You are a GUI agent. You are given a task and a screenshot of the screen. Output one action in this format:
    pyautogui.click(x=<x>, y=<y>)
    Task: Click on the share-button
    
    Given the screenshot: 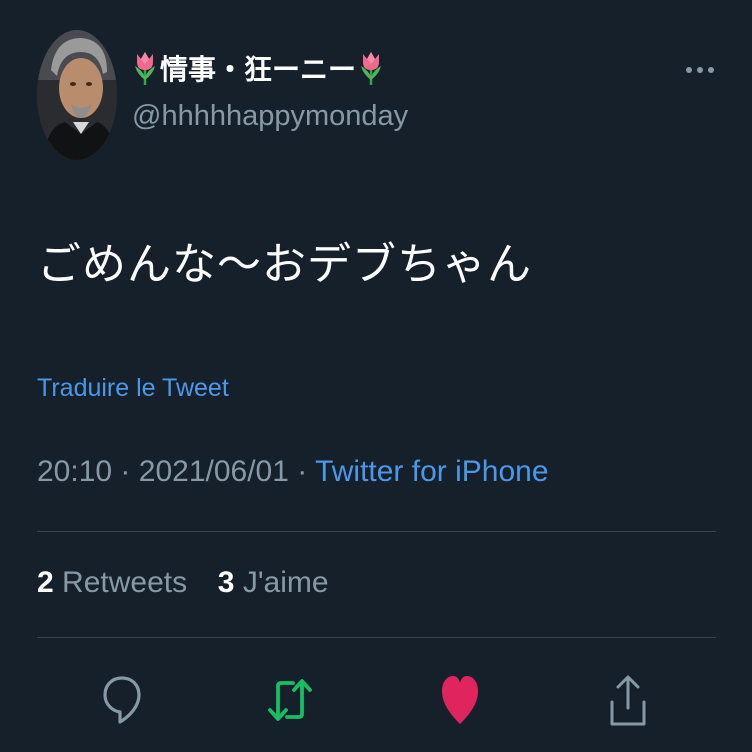 What is the action you would take?
    pyautogui.click(x=628, y=700)
    